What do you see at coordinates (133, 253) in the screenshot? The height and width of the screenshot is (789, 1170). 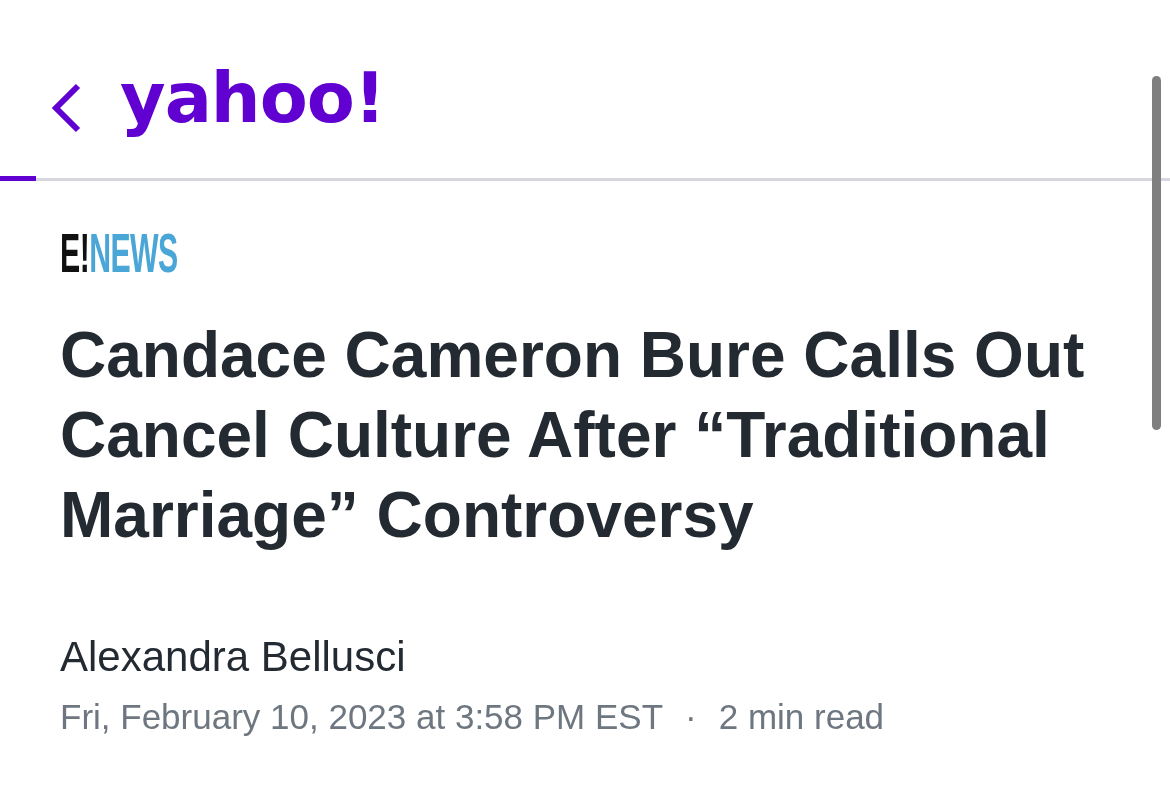 I see `source-logo-name: NEWS` at bounding box center [133, 253].